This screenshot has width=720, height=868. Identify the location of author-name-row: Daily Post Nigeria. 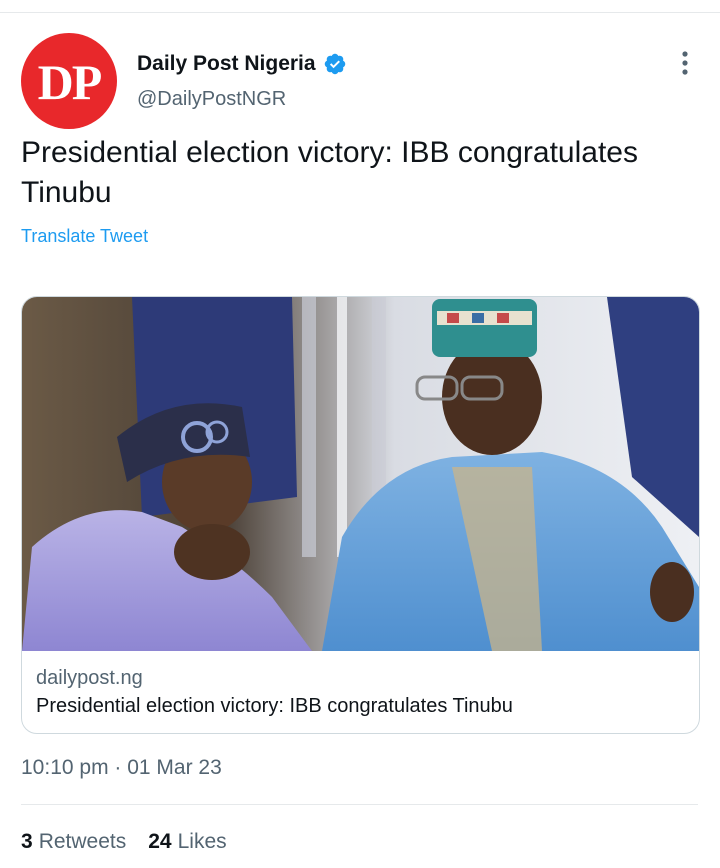
(242, 64).